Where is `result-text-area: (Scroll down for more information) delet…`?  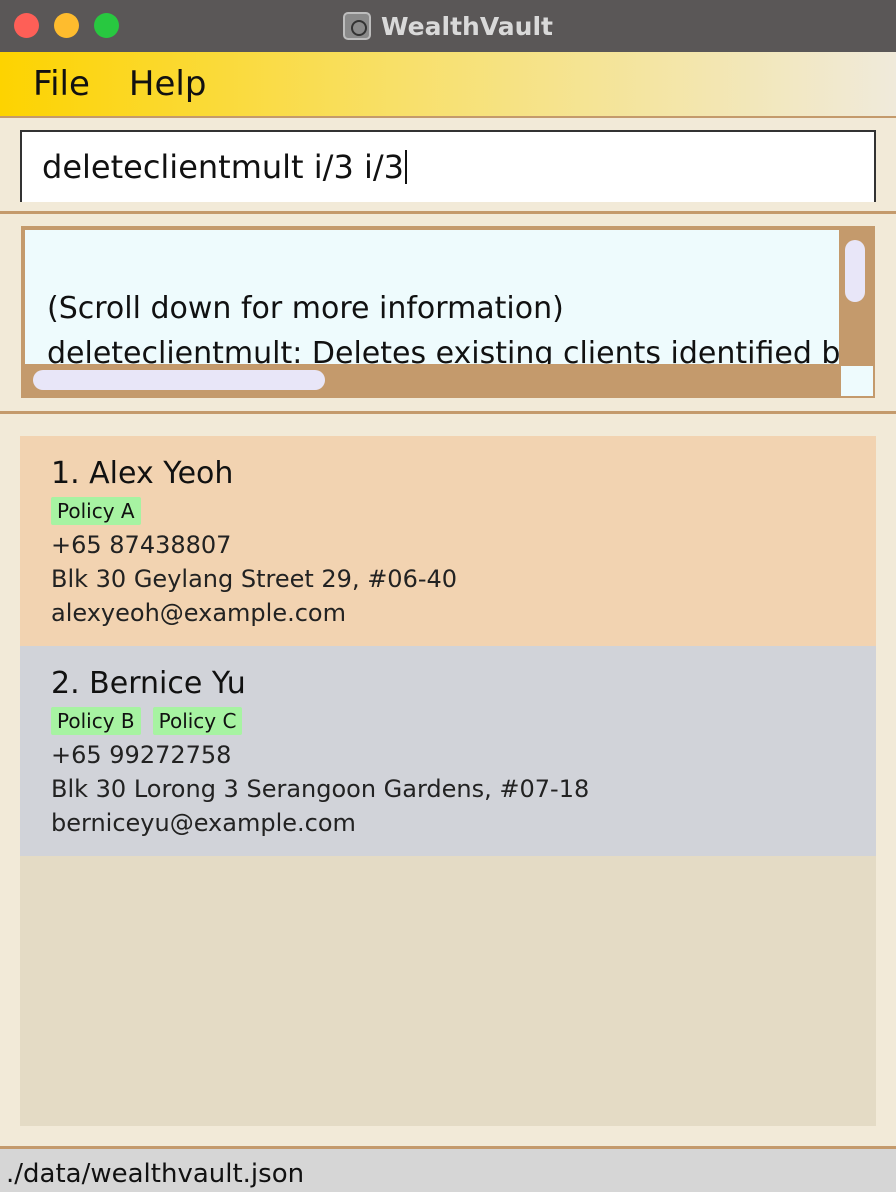 result-text-area: (Scroll down for more information) delet… is located at coordinates (432, 297).